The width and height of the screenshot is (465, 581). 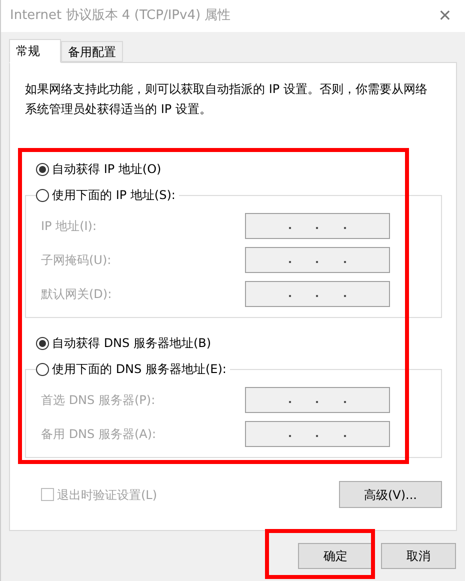 What do you see at coordinates (418, 556) in the screenshot?
I see `cancel-button: 取消` at bounding box center [418, 556].